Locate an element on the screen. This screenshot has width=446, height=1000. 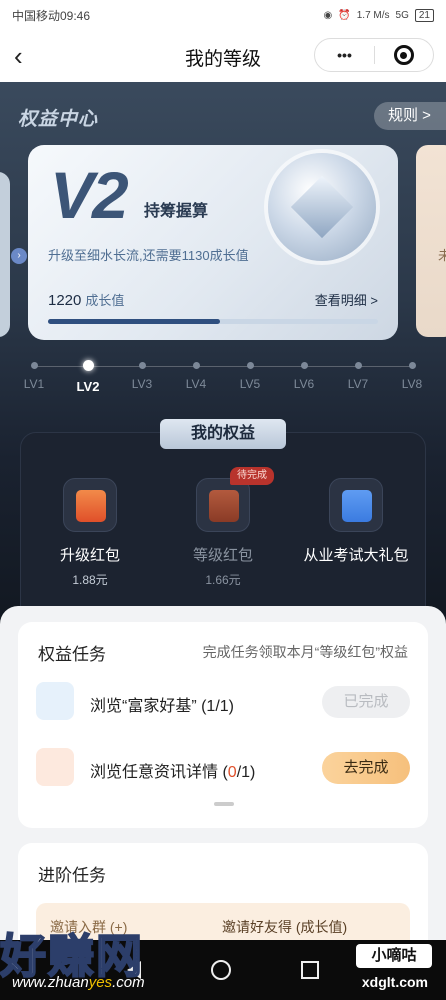
benefit-exam-giftpack: 从业考试大礼包 is located at coordinates (356, 524).